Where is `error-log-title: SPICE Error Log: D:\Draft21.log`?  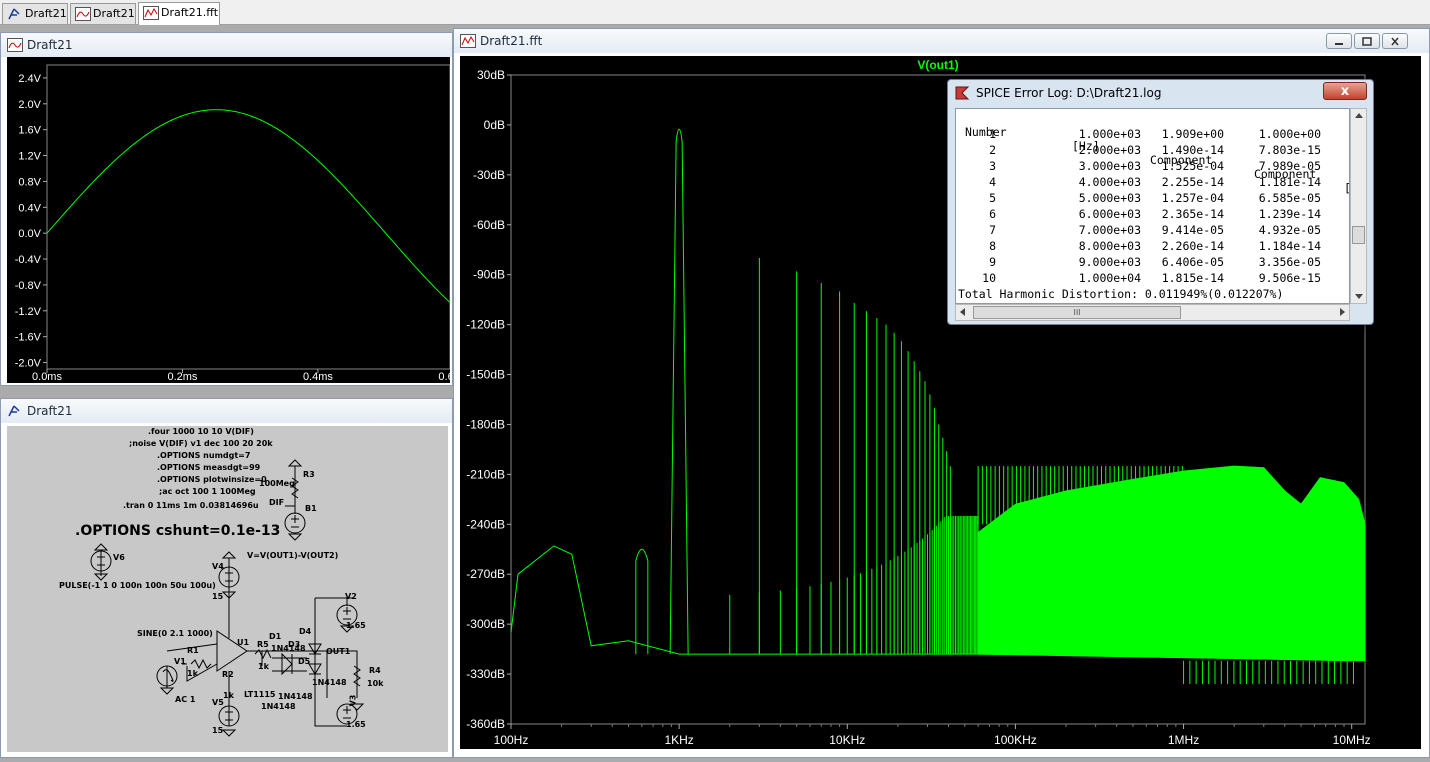 error-log-title: SPICE Error Log: D:\Draft21.log is located at coordinates (1069, 93).